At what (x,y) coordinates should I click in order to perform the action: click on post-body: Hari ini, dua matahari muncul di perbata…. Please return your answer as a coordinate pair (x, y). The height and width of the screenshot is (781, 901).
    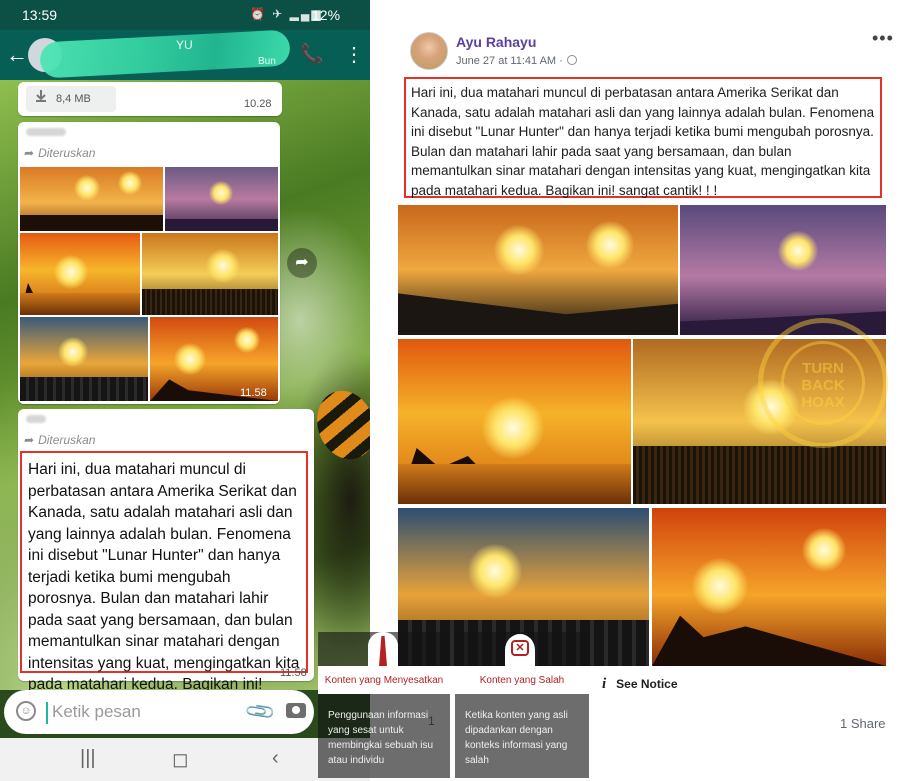
    Looking at the image, I should click on (643, 141).